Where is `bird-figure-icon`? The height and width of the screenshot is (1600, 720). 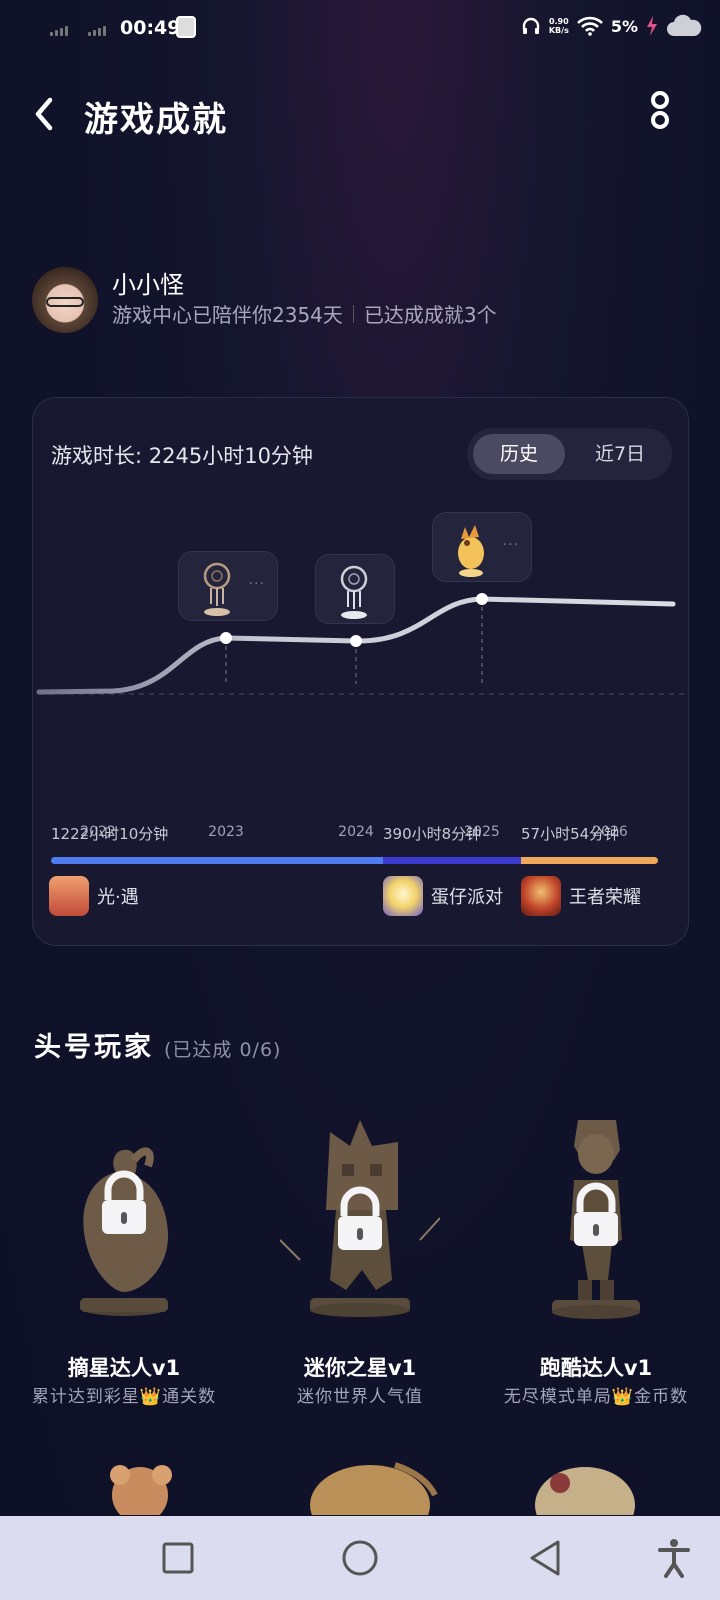 bird-figure-icon is located at coordinates (124, 1231).